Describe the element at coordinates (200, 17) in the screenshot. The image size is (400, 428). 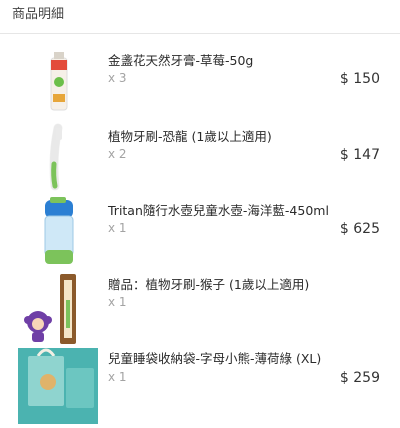
I see `section-header: 商品明細` at that location.